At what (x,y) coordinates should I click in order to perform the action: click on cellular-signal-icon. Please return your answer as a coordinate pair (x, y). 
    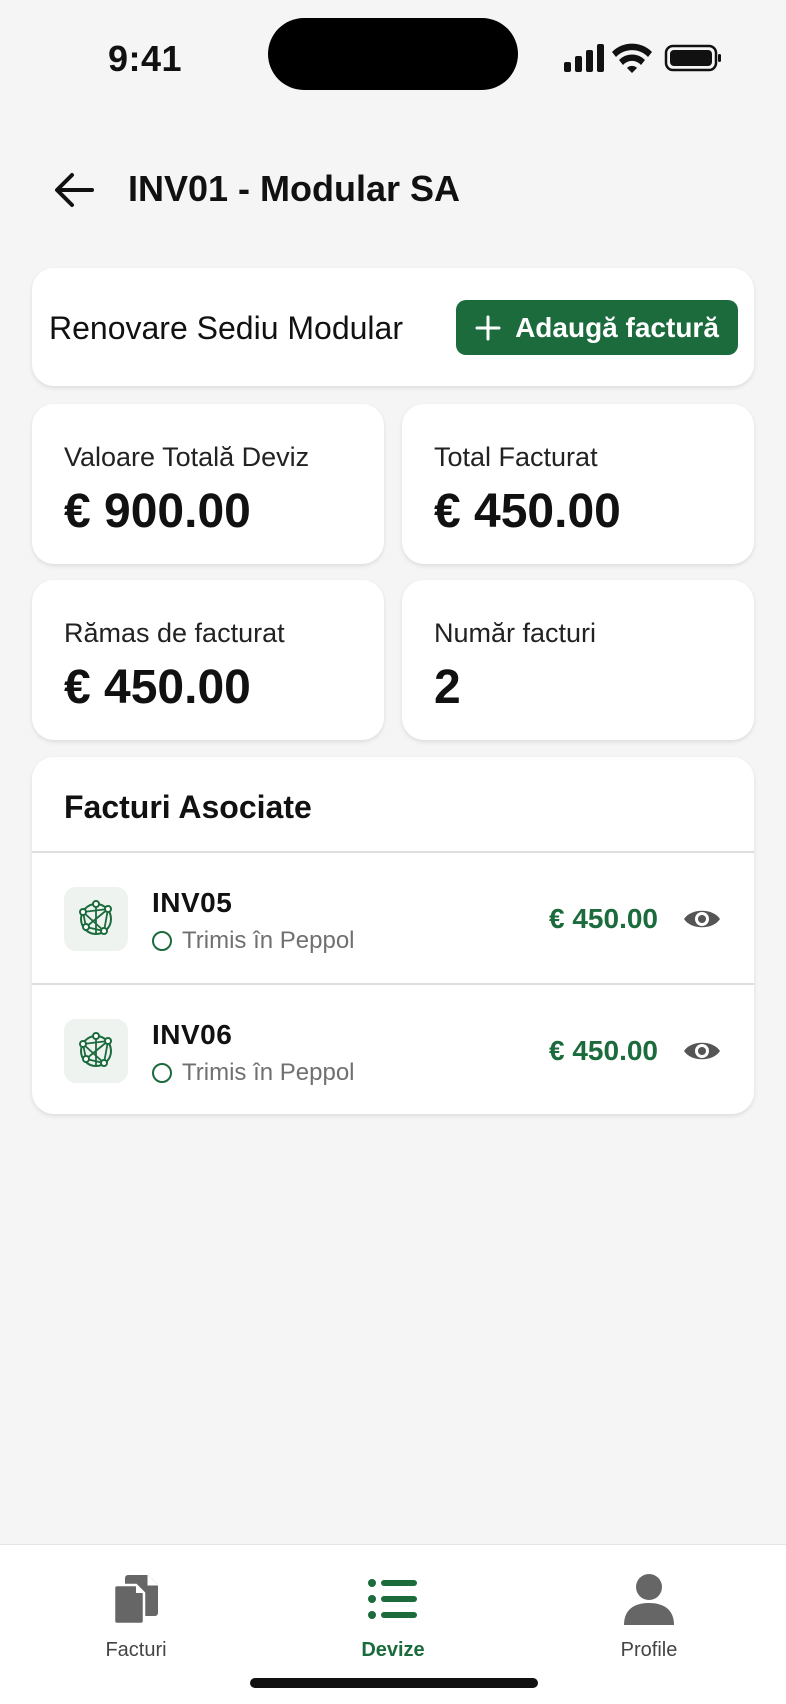
    Looking at the image, I should click on (584, 58).